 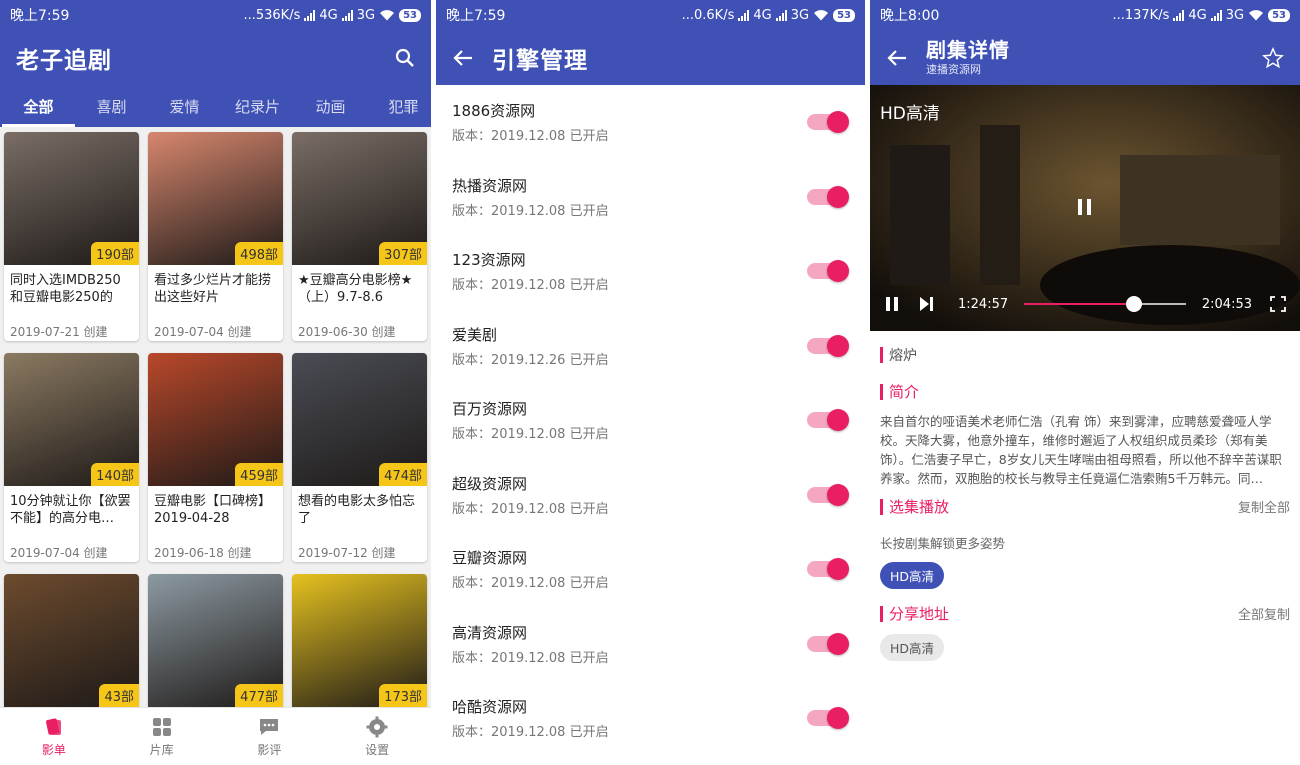 I want to click on bottom-nav: 影单 片库 影评 设置, so click(x=215, y=736).